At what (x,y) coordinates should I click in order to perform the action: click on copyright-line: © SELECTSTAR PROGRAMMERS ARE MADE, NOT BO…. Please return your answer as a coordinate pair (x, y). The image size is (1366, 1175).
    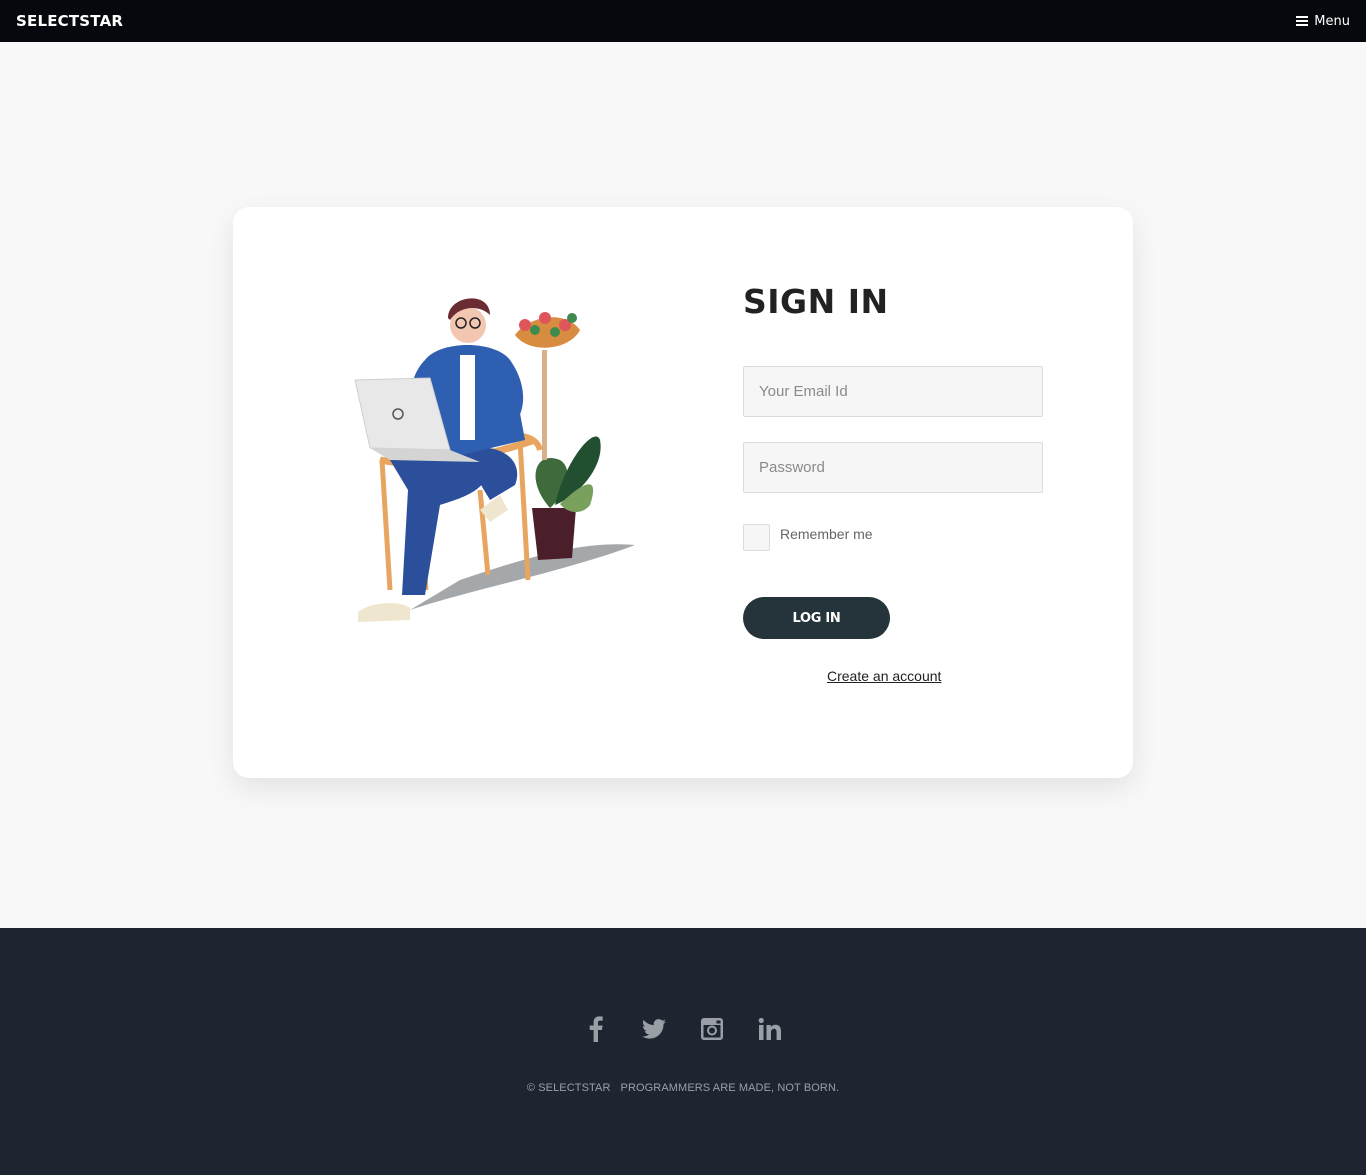
    Looking at the image, I should click on (683, 1088).